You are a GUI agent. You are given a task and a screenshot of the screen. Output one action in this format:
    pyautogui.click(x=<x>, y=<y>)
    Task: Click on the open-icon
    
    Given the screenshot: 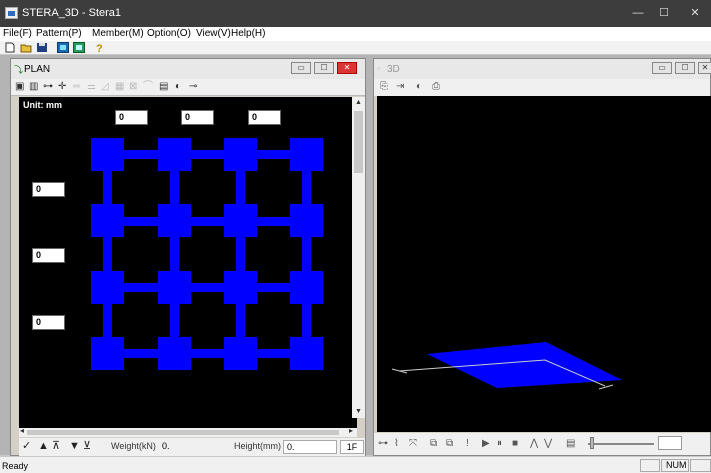 What is the action you would take?
    pyautogui.click(x=26, y=47)
    